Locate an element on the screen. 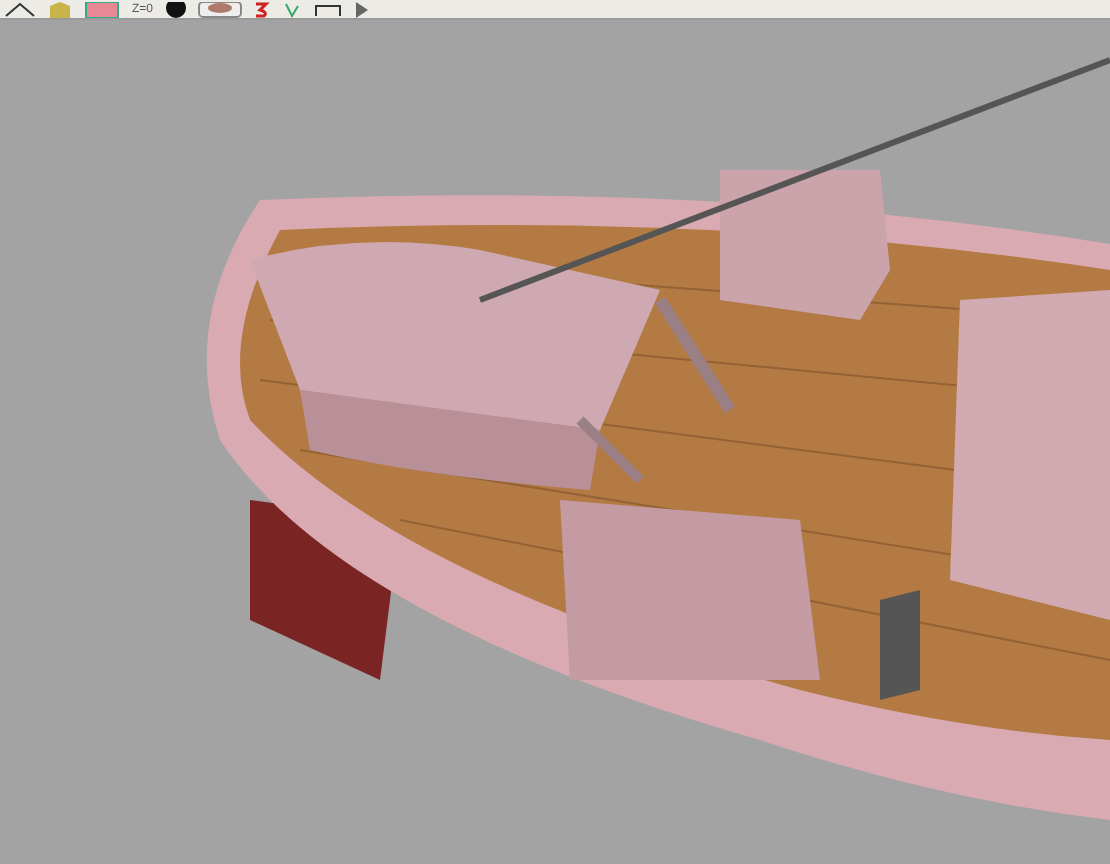  plate-icon is located at coordinates (219, 10).